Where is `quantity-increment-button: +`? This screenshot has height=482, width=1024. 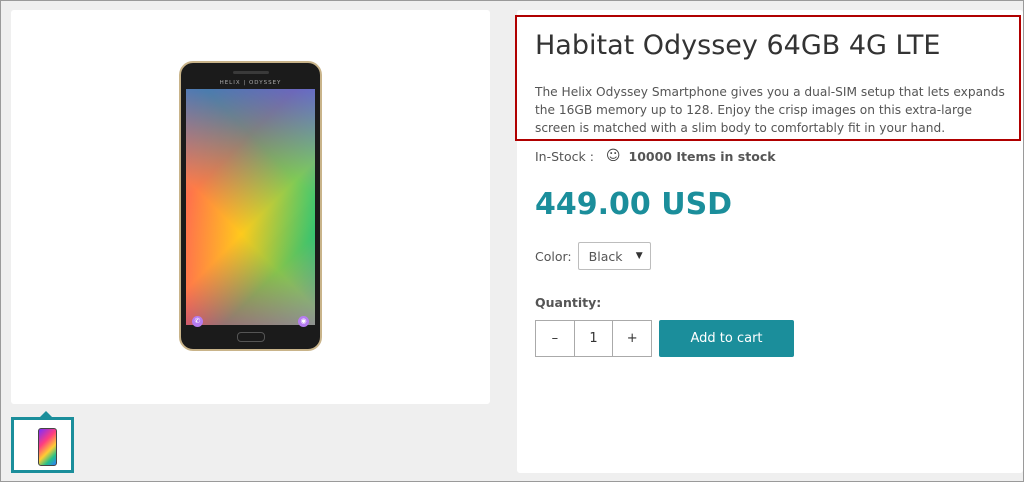 quantity-increment-button: + is located at coordinates (632, 338).